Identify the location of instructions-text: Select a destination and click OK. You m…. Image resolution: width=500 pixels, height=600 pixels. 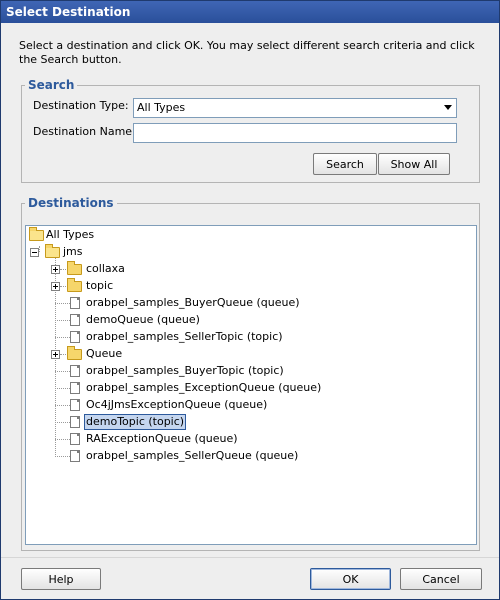
(247, 52).